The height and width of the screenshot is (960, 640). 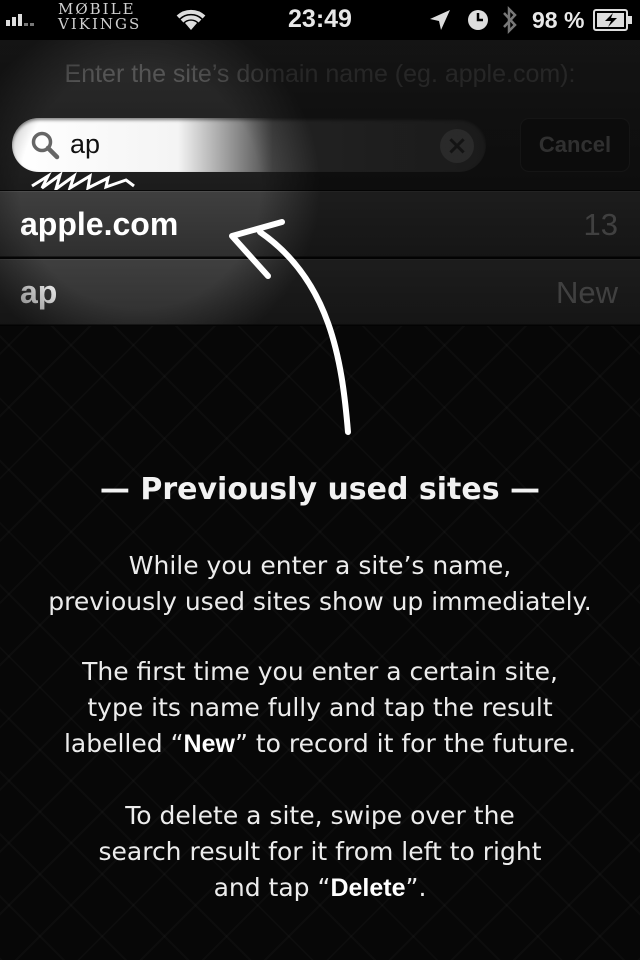 I want to click on battery-percent: 98 %, so click(x=558, y=20).